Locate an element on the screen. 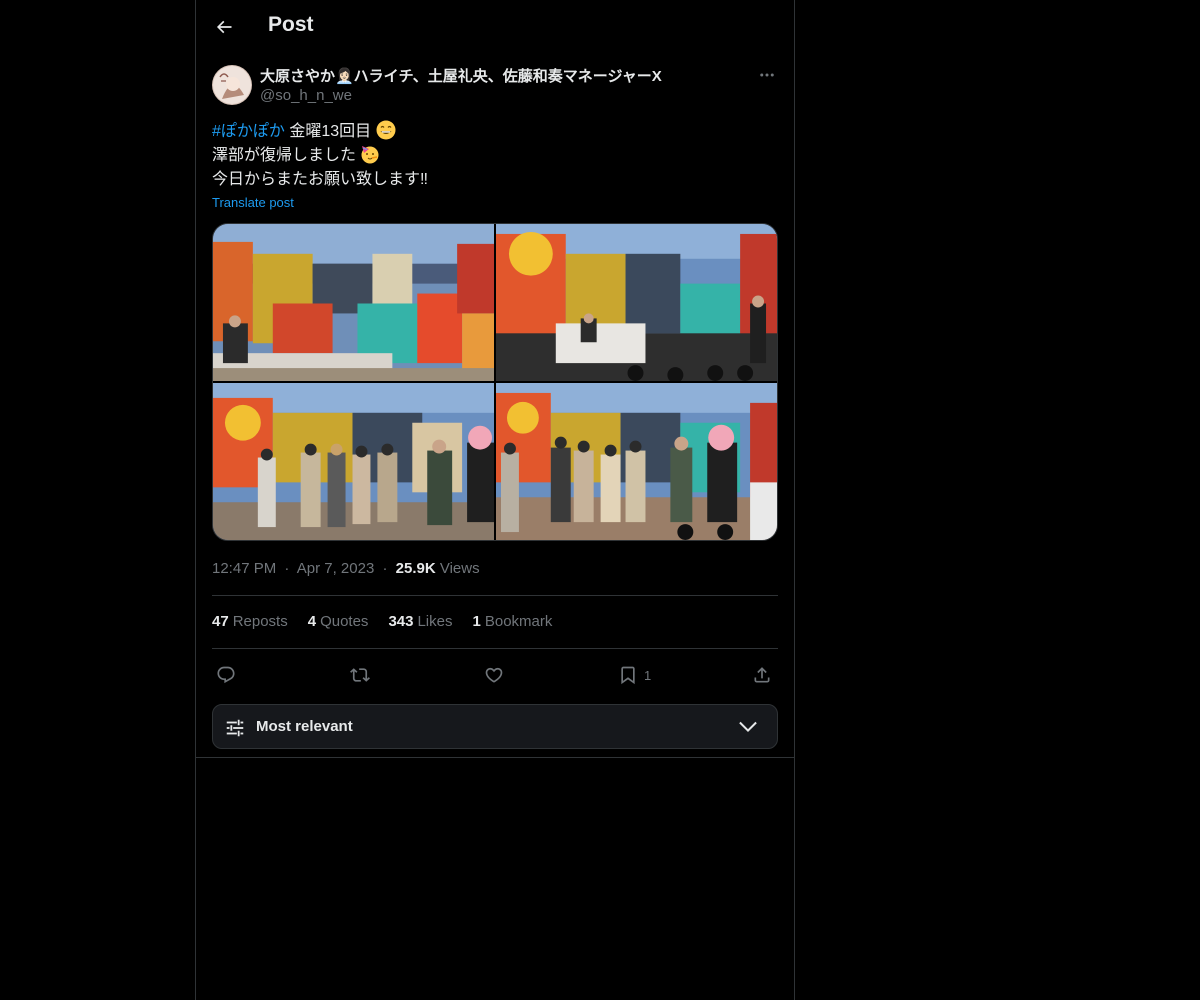 The width and height of the screenshot is (1200, 1000). arrow-left-icon is located at coordinates (224, 27).